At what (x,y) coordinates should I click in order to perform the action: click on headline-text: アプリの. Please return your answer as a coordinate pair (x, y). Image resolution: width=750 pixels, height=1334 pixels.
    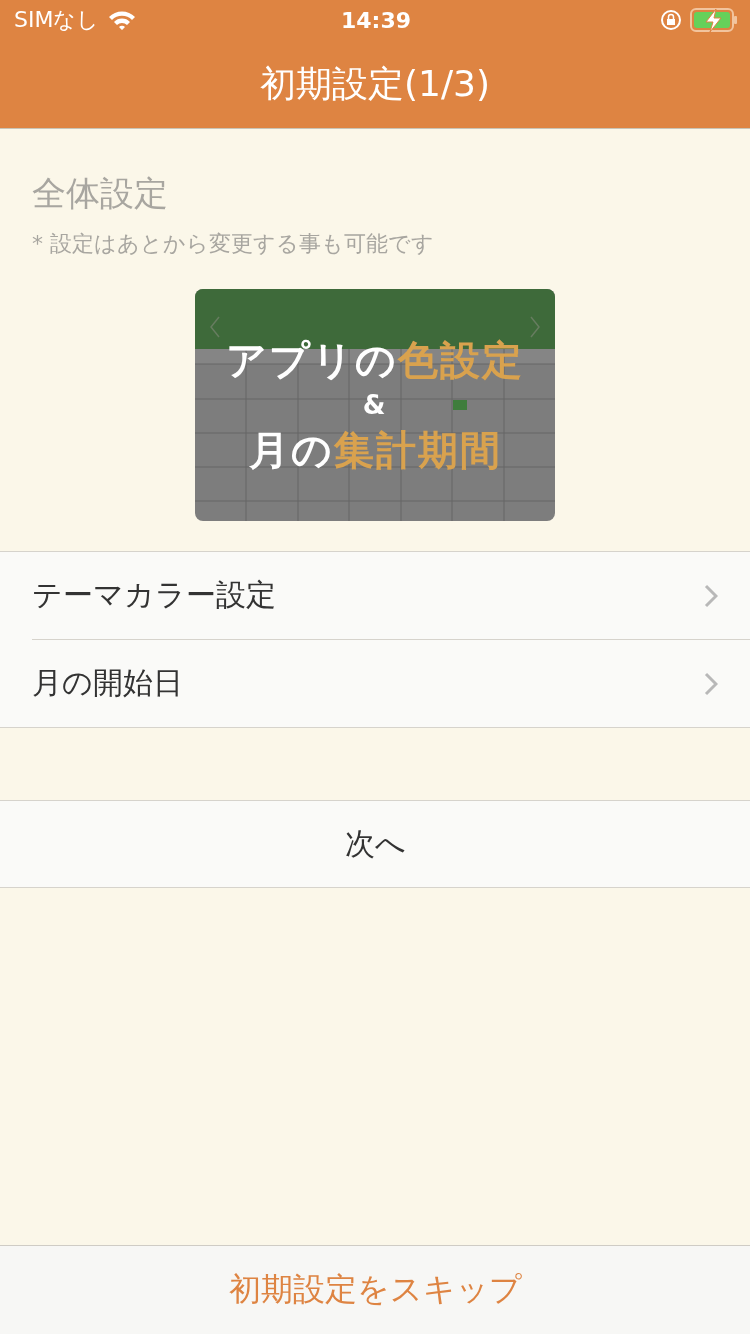
    Looking at the image, I should click on (312, 360).